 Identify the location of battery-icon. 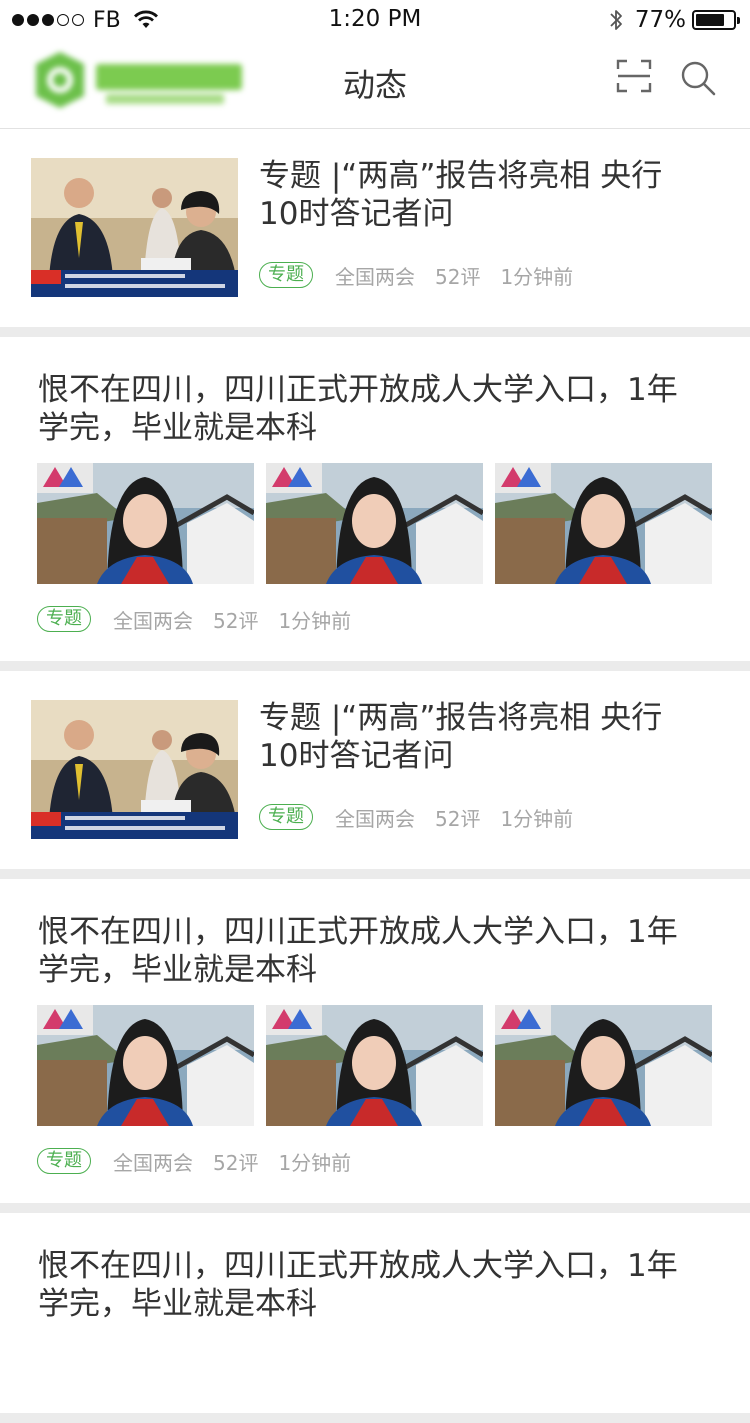
(716, 20).